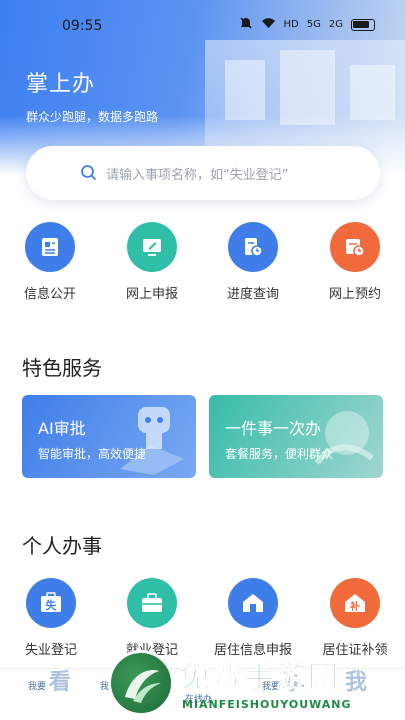 The height and width of the screenshot is (720, 405). Describe the element at coordinates (363, 24) in the screenshot. I see `battery-icon` at that location.